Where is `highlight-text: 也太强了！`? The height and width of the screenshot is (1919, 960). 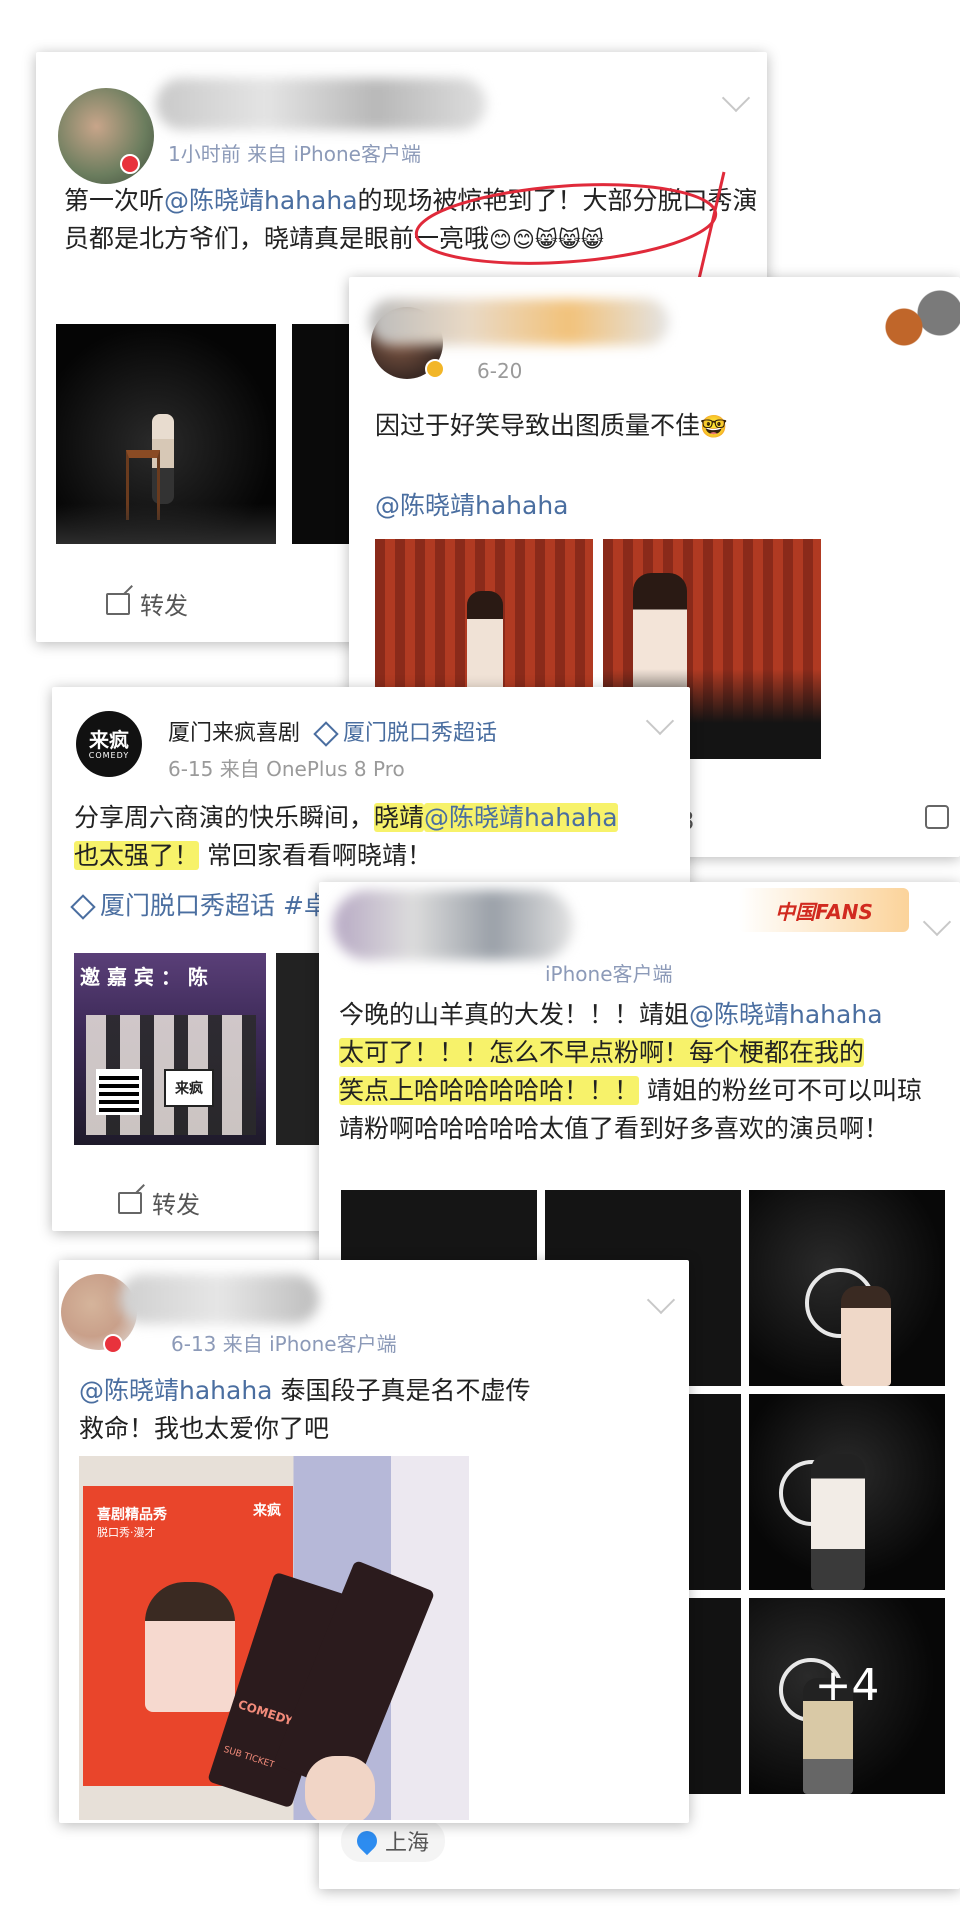
highlight-text: 也太强了！ is located at coordinates (137, 855).